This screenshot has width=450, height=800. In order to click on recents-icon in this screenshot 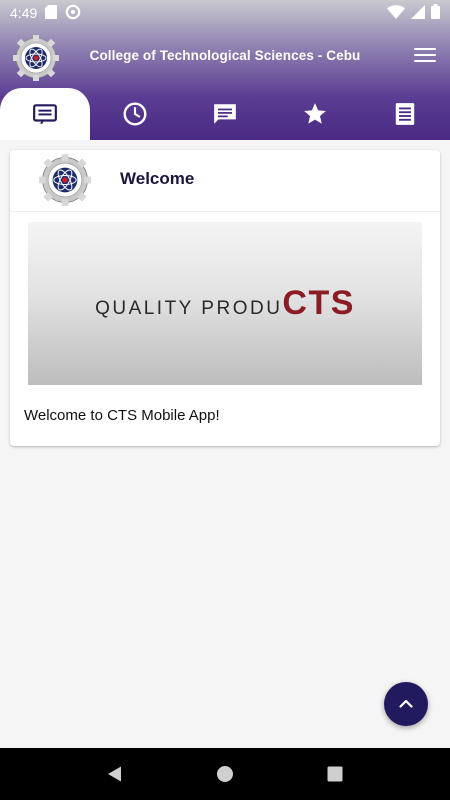, I will do `click(335, 774)`.